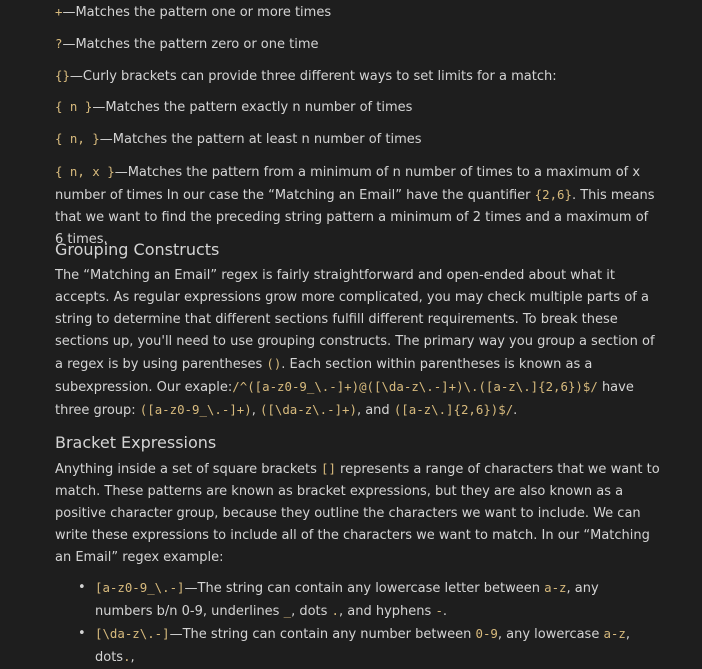  I want to click on code-inline: ([a-z\.]{2,6})$/, so click(453, 409).